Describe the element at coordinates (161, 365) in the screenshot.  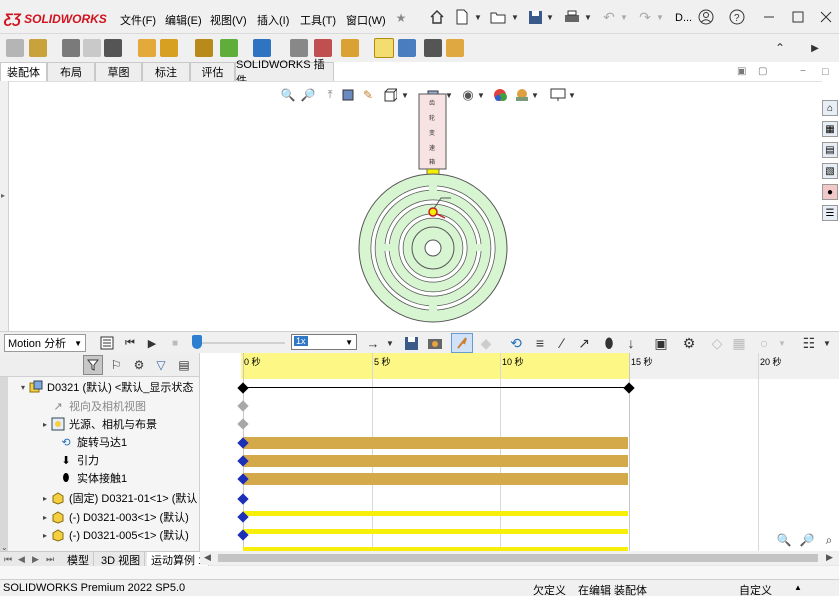
I see `filter-results-icon: ▽` at that location.